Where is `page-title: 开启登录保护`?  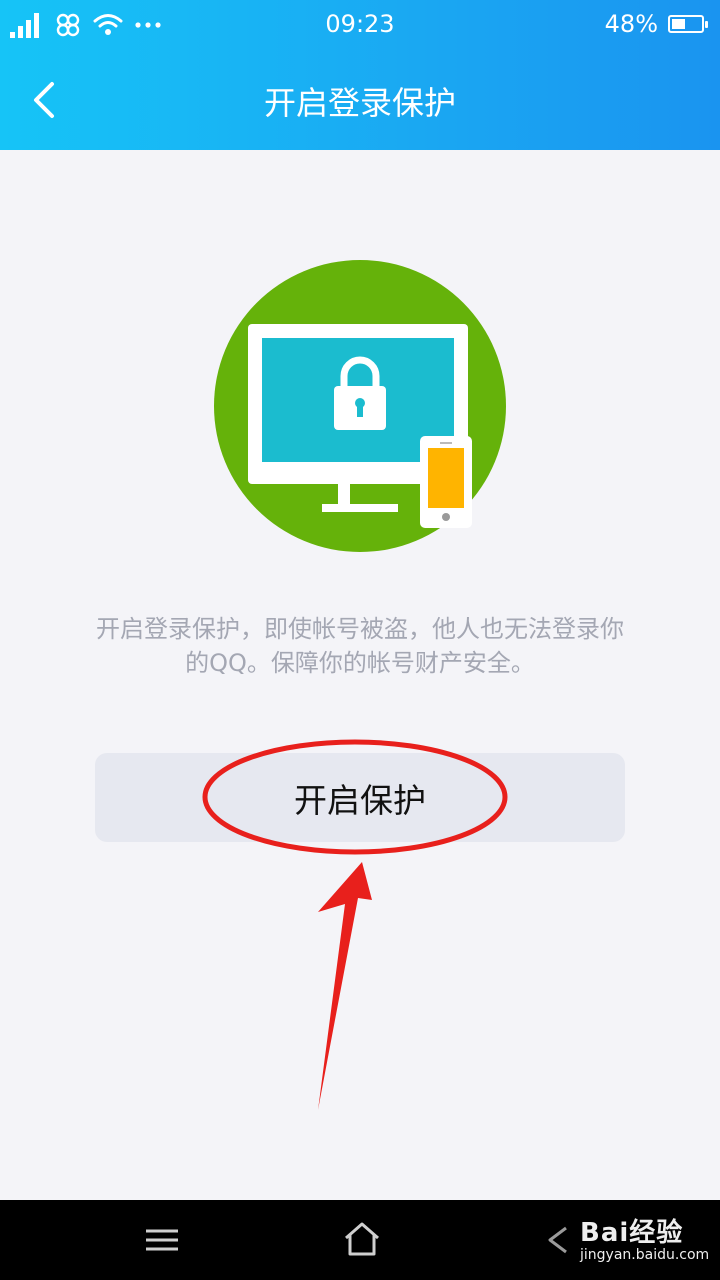
page-title: 开启登录保护 is located at coordinates (359, 103).